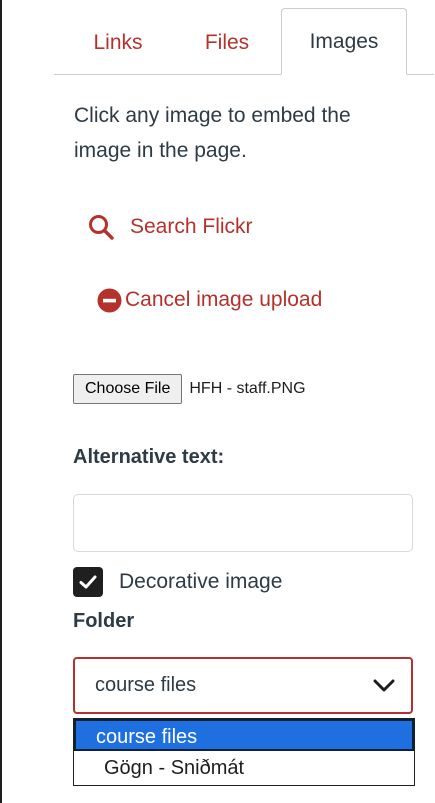  Describe the element at coordinates (244, 768) in the screenshot. I see `folder-option-gogn-snidmat: Gögn - Sniðmát` at that location.